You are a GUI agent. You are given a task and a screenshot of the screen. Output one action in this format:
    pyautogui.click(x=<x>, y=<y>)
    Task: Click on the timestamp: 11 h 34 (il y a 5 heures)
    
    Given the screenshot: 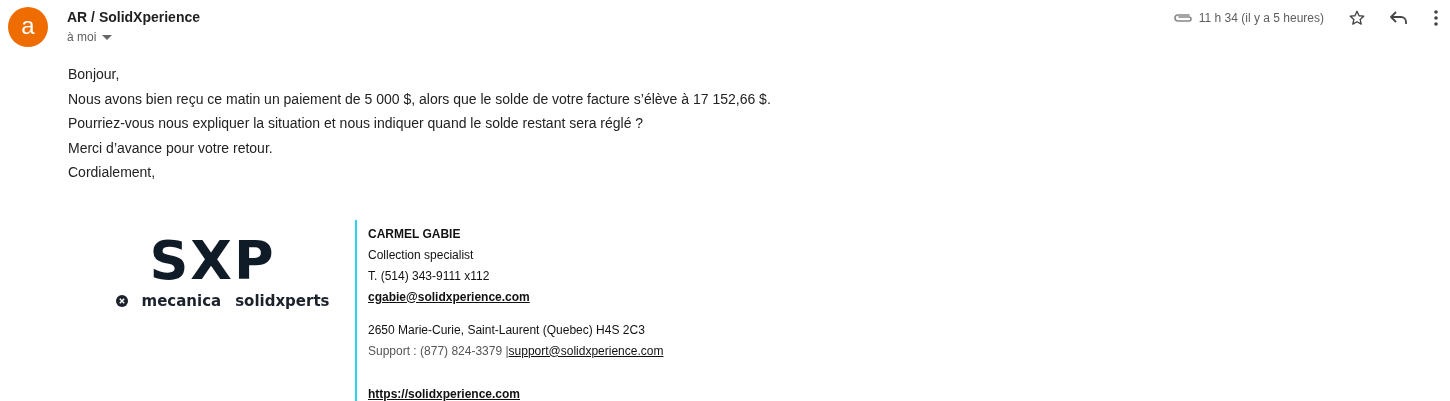 What is the action you would take?
    pyautogui.click(x=1261, y=18)
    